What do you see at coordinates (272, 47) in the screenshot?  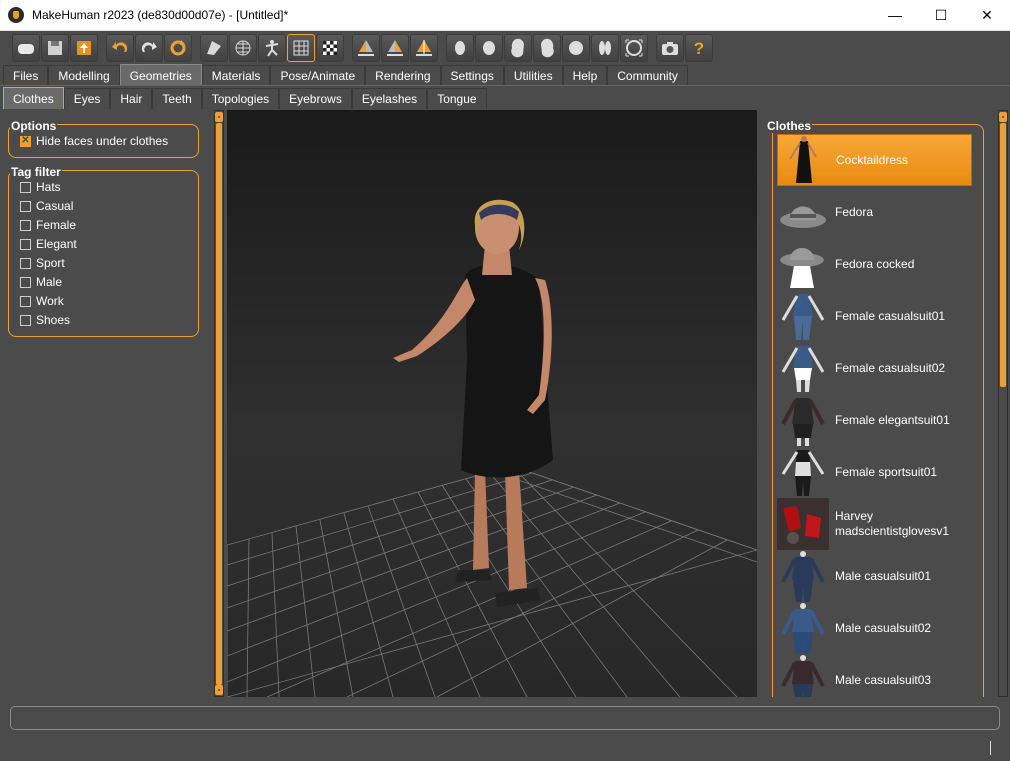 I see `pose-icon` at bounding box center [272, 47].